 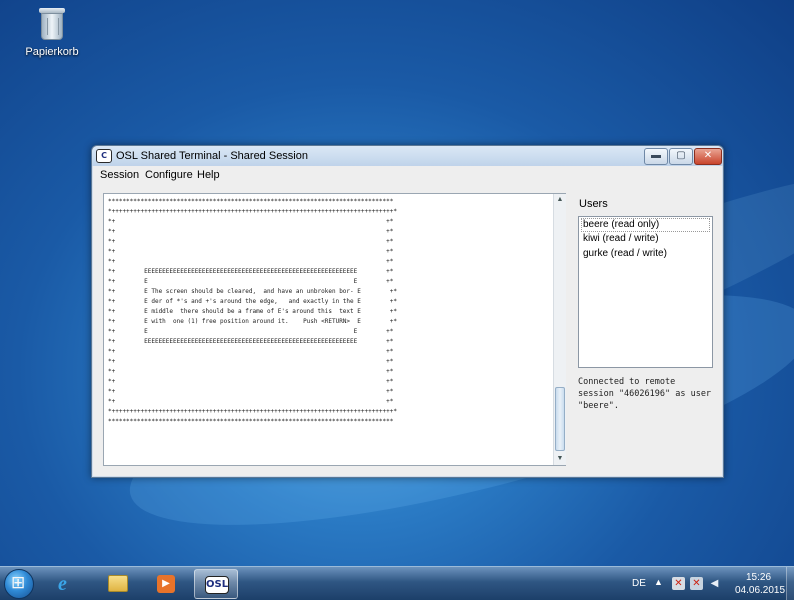 What do you see at coordinates (68, 584) in the screenshot?
I see `internet-explorer-icon: e` at bounding box center [68, 584].